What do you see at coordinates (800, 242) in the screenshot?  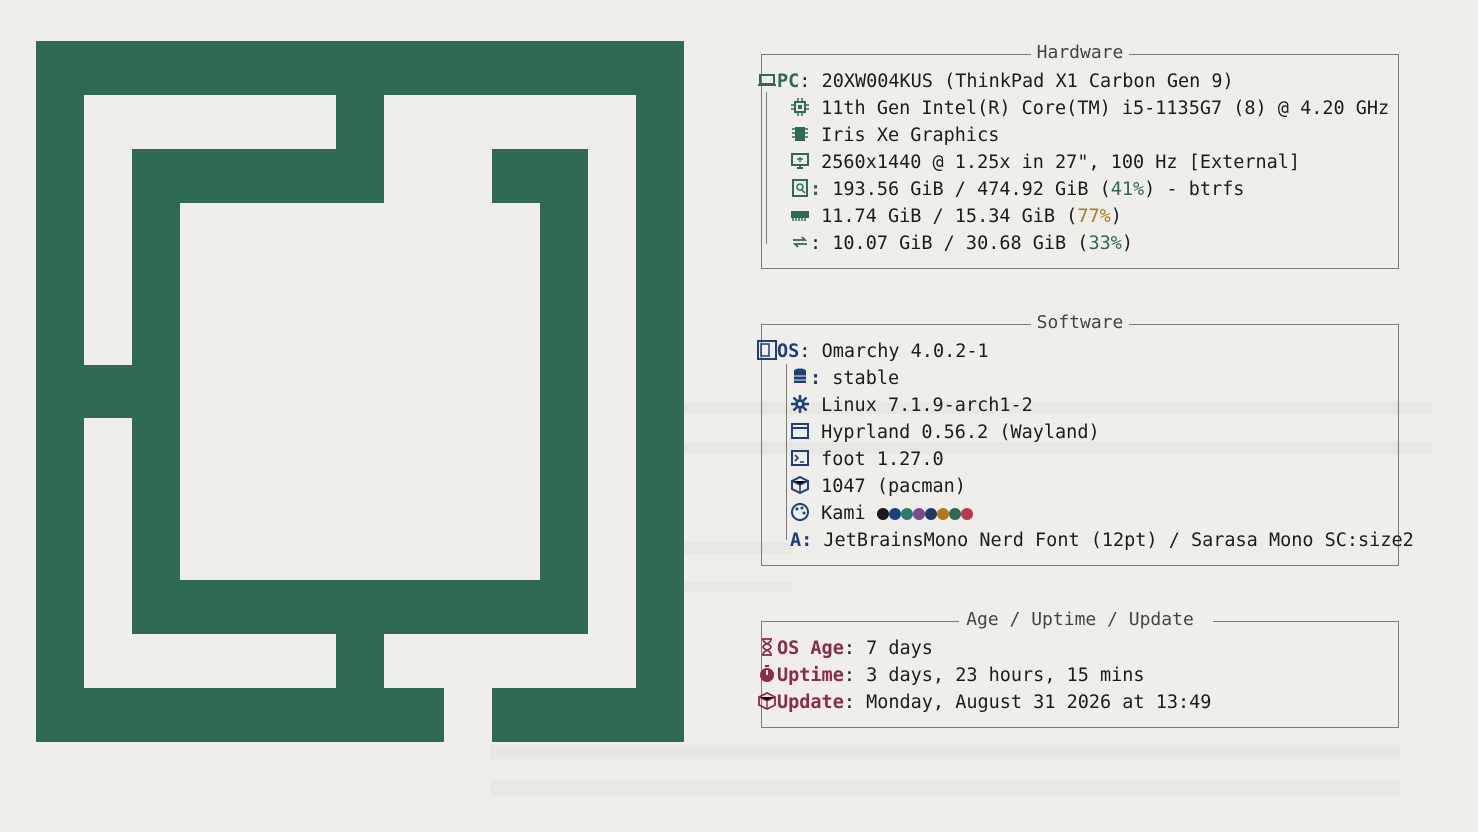 I see `swap-arrows-icon` at bounding box center [800, 242].